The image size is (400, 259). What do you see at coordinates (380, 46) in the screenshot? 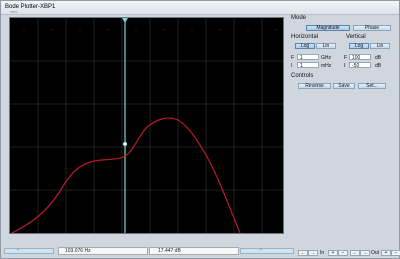
I see `vertical-lin-button: Lin` at bounding box center [380, 46].